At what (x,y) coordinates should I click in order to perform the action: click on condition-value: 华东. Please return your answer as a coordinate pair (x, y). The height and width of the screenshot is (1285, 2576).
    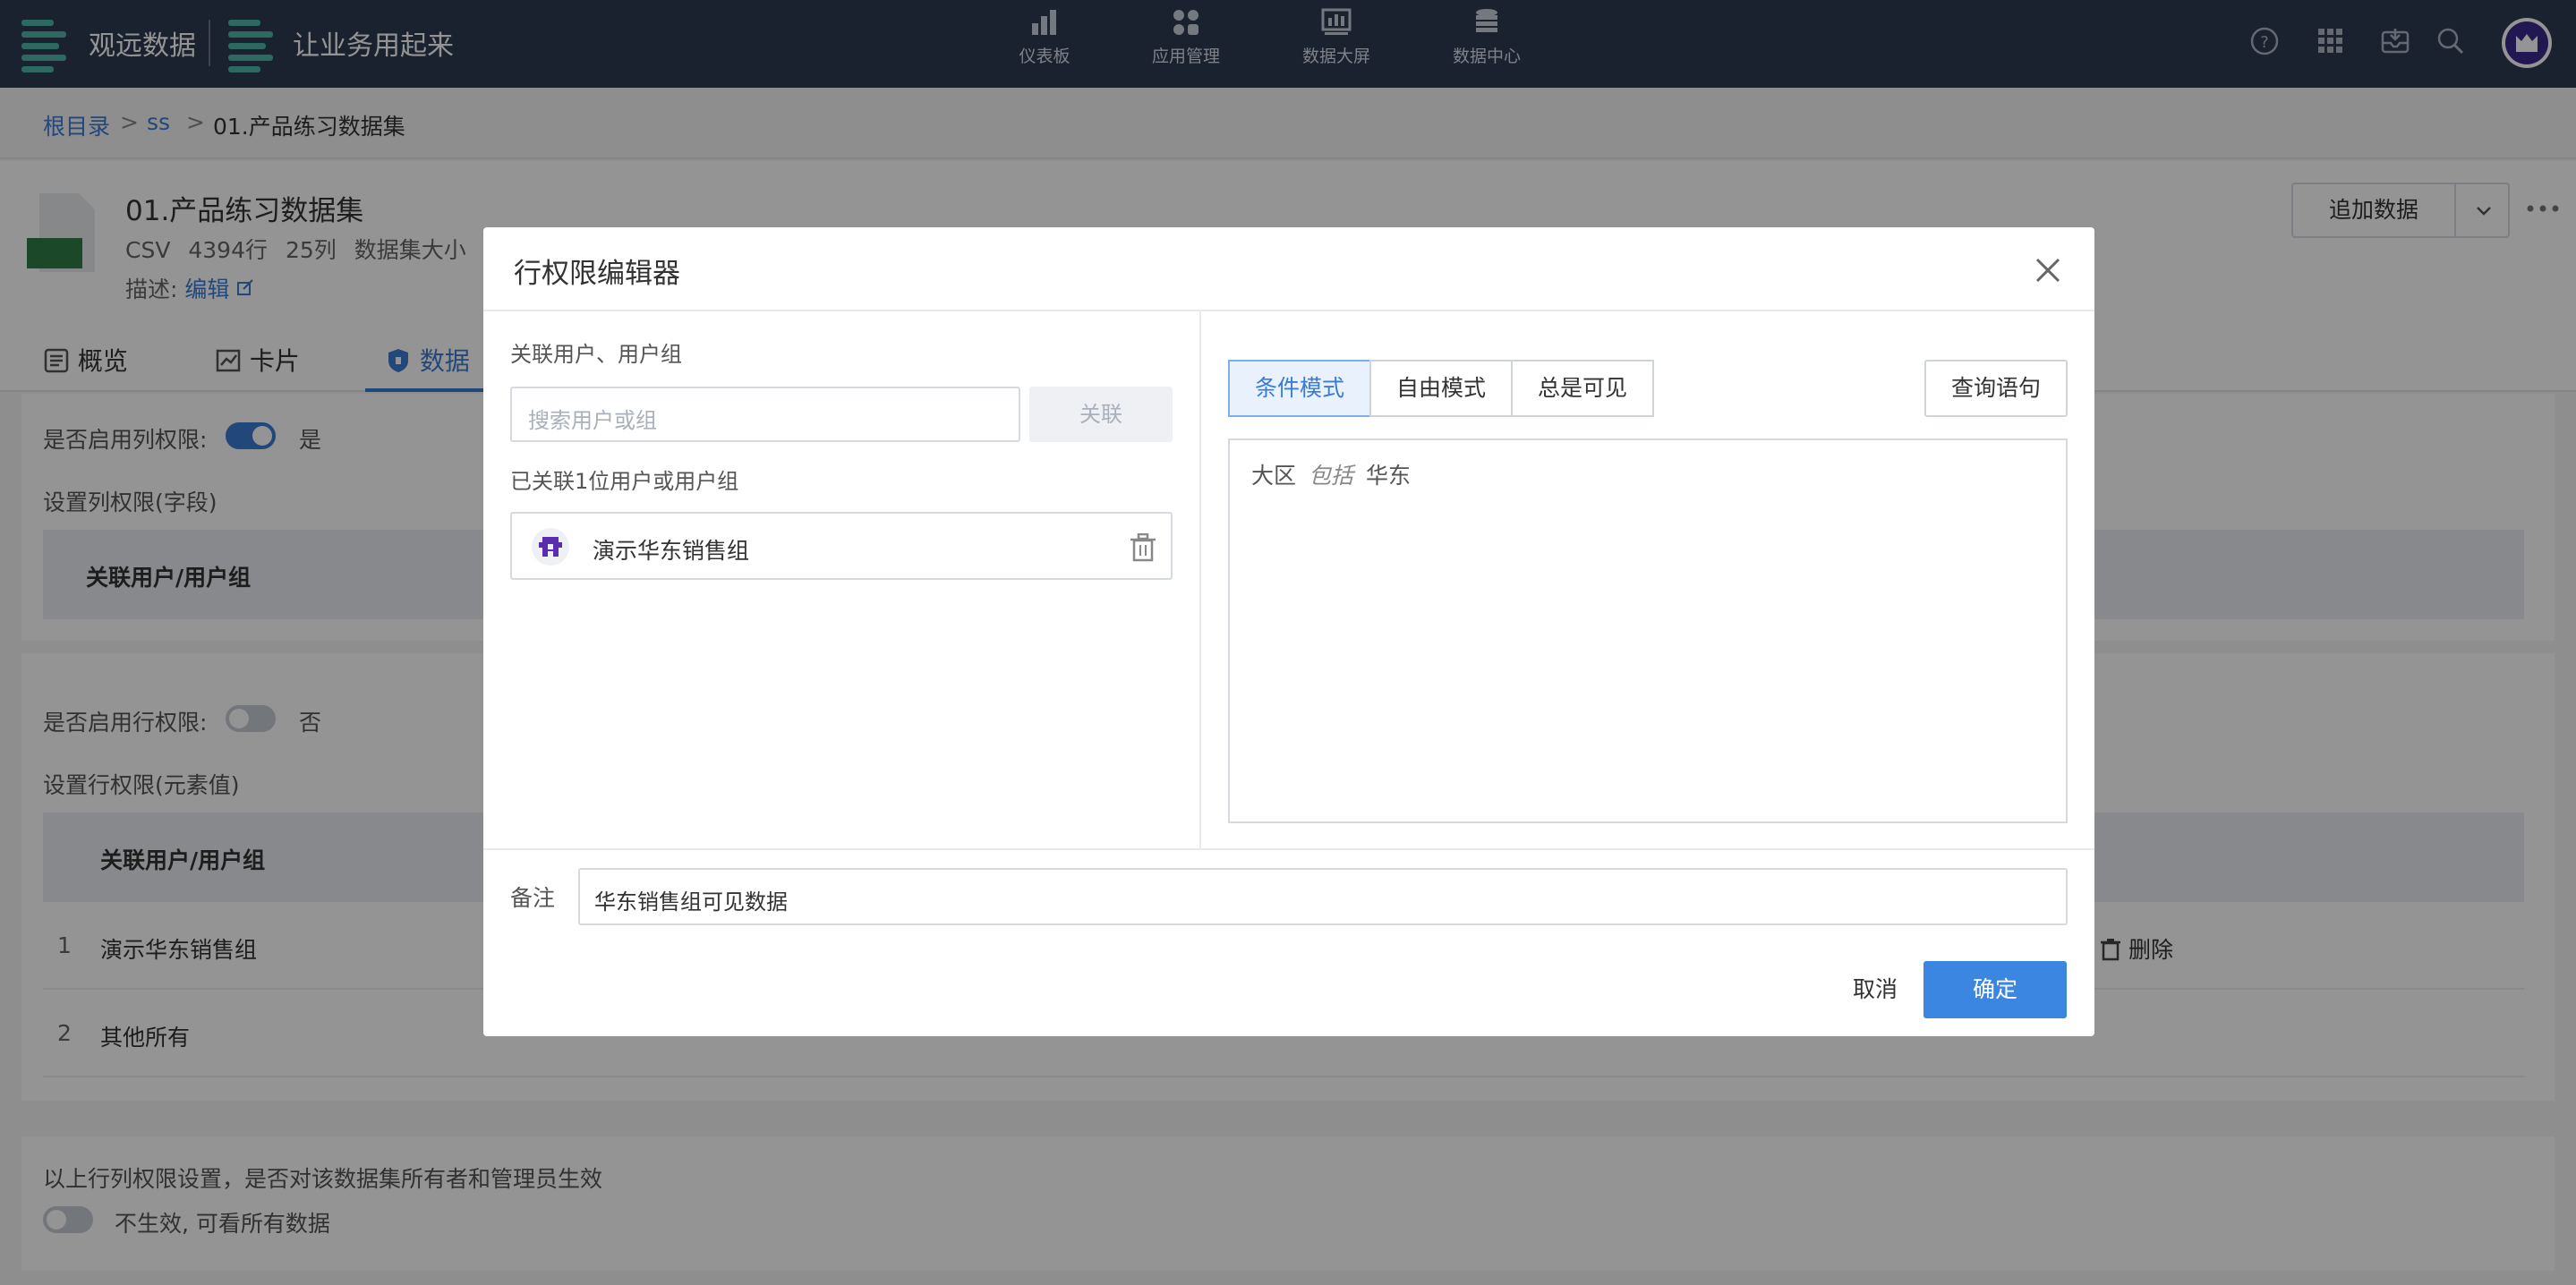
    Looking at the image, I should click on (1388, 474).